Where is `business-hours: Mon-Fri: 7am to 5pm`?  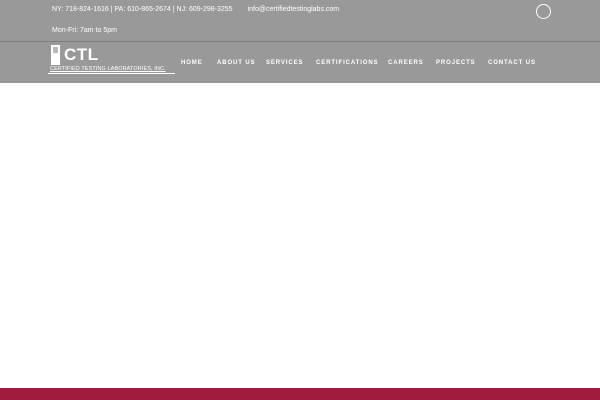 business-hours: Mon-Fri: 7am to 5pm is located at coordinates (84, 30).